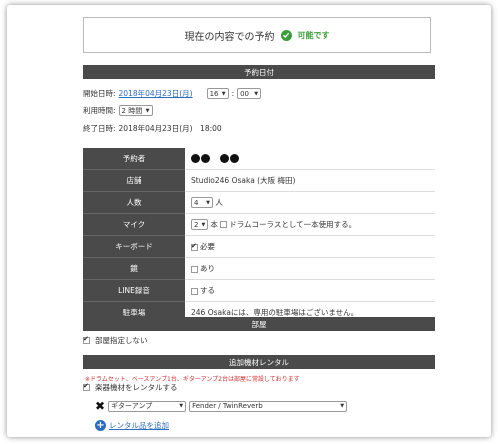 The image size is (500, 444). I want to click on drum-value: あり, so click(207, 268).